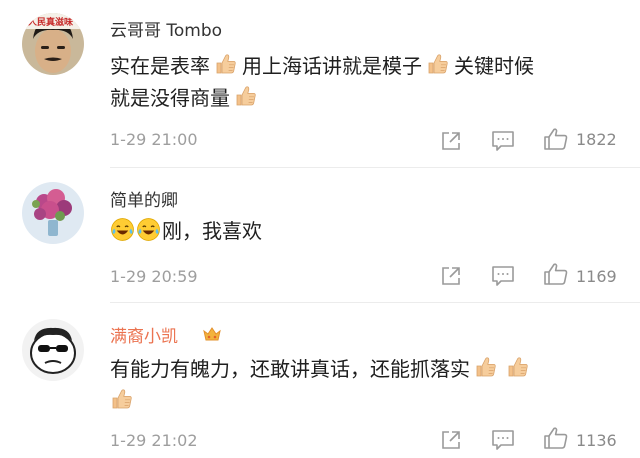 This screenshot has width=640, height=458. What do you see at coordinates (332, 66) in the screenshot?
I see `comment-text-part: 用上海话讲就是模子` at bounding box center [332, 66].